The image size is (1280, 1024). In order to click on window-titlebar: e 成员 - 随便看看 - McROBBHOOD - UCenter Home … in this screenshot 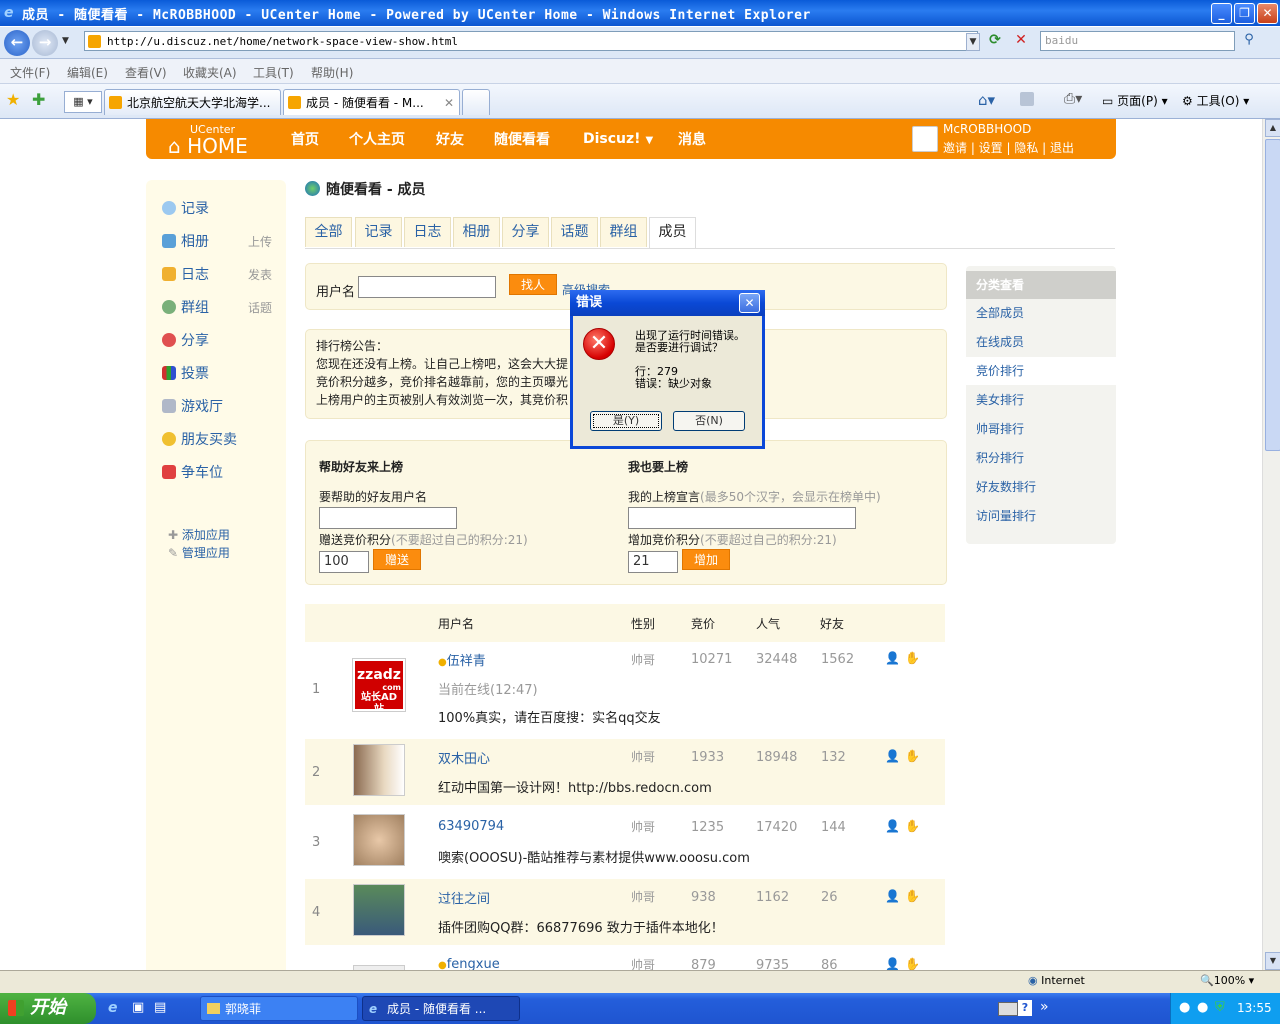, I will do `click(640, 13)`.